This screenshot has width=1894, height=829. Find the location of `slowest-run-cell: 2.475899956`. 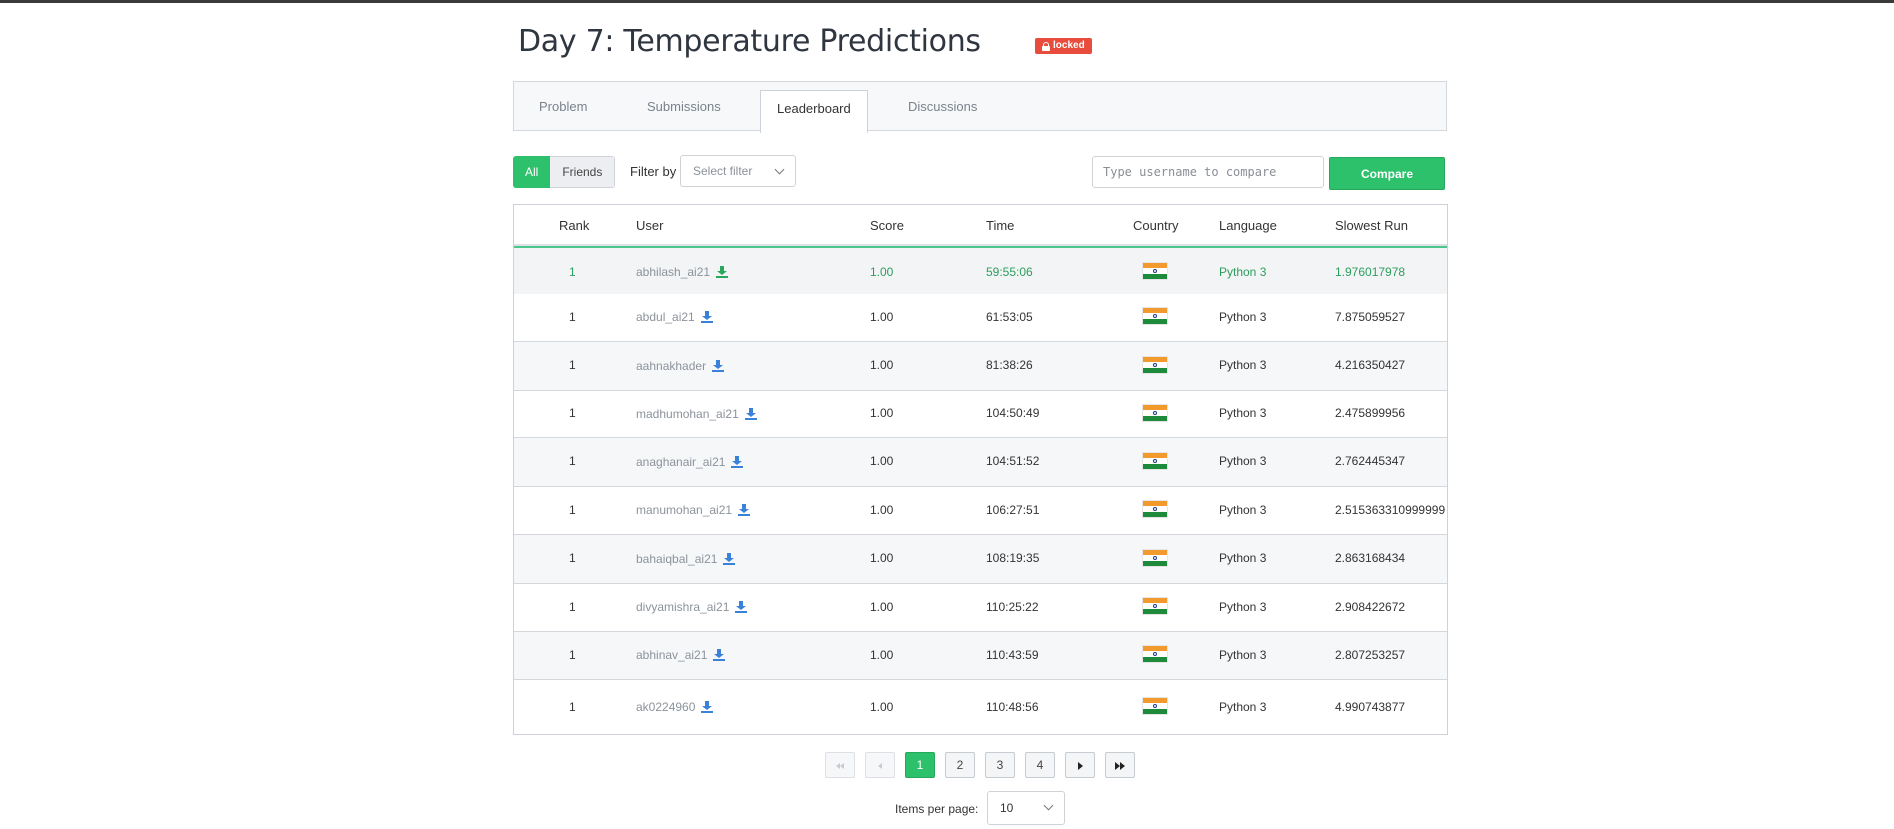

slowest-run-cell: 2.475899956 is located at coordinates (1370, 413).